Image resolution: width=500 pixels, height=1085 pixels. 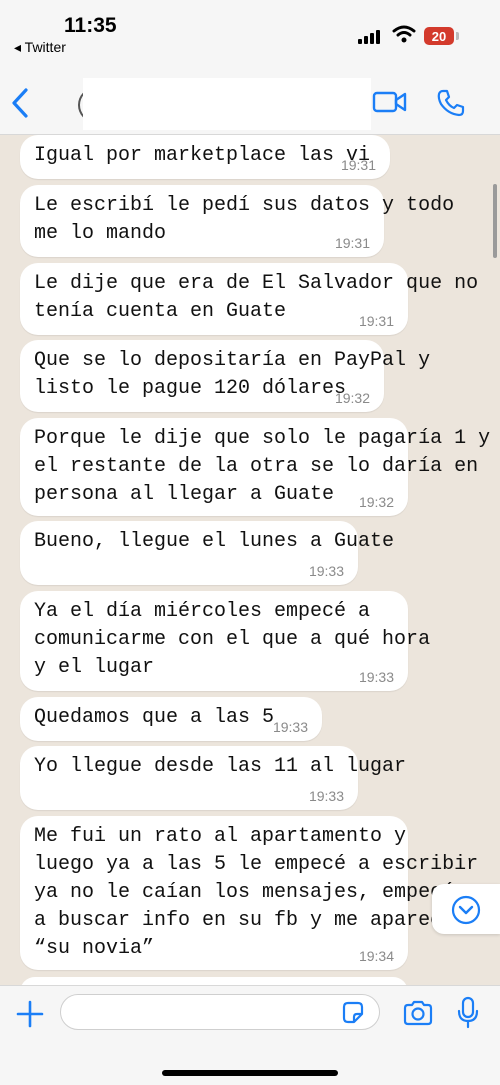 What do you see at coordinates (154, 717) in the screenshot?
I see `message-text: Quedamos que a las 5` at bounding box center [154, 717].